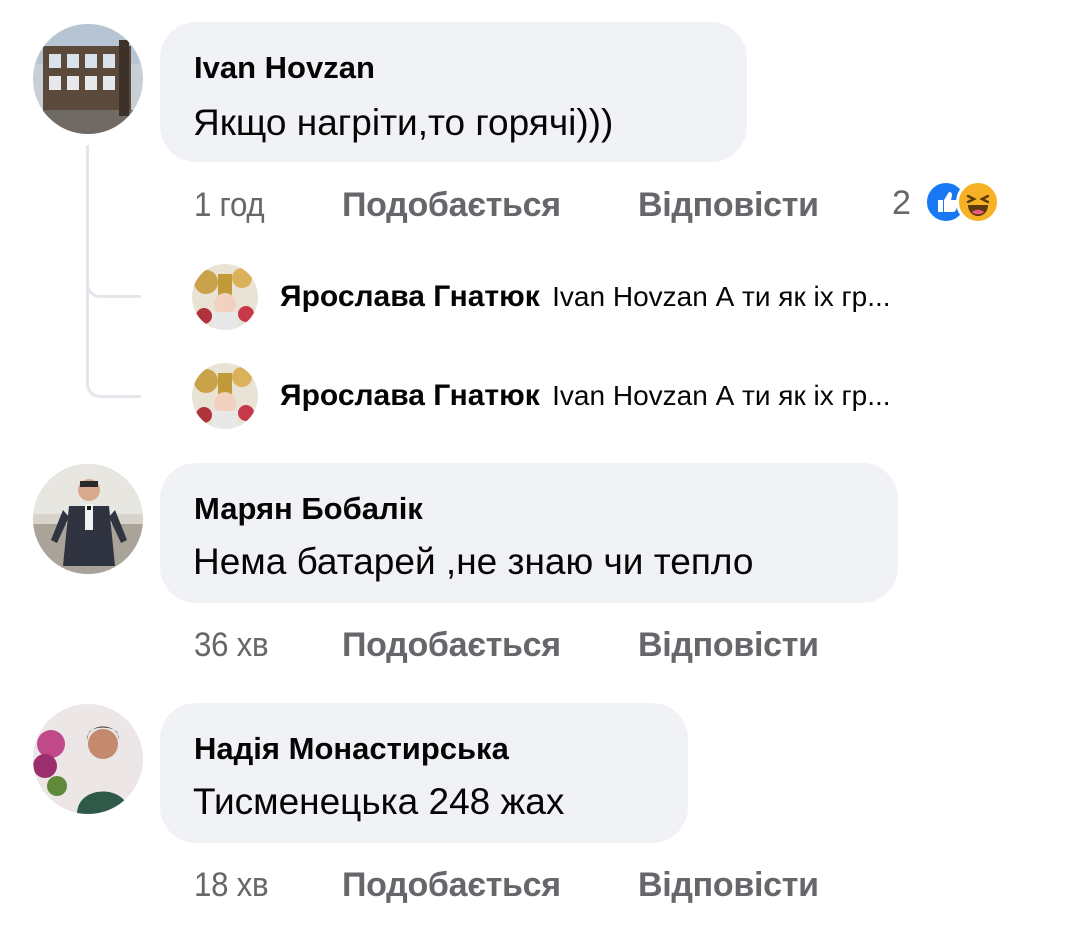  Describe the element at coordinates (379, 801) in the screenshot. I see `comment-text: Тисменецька 248 жах` at that location.